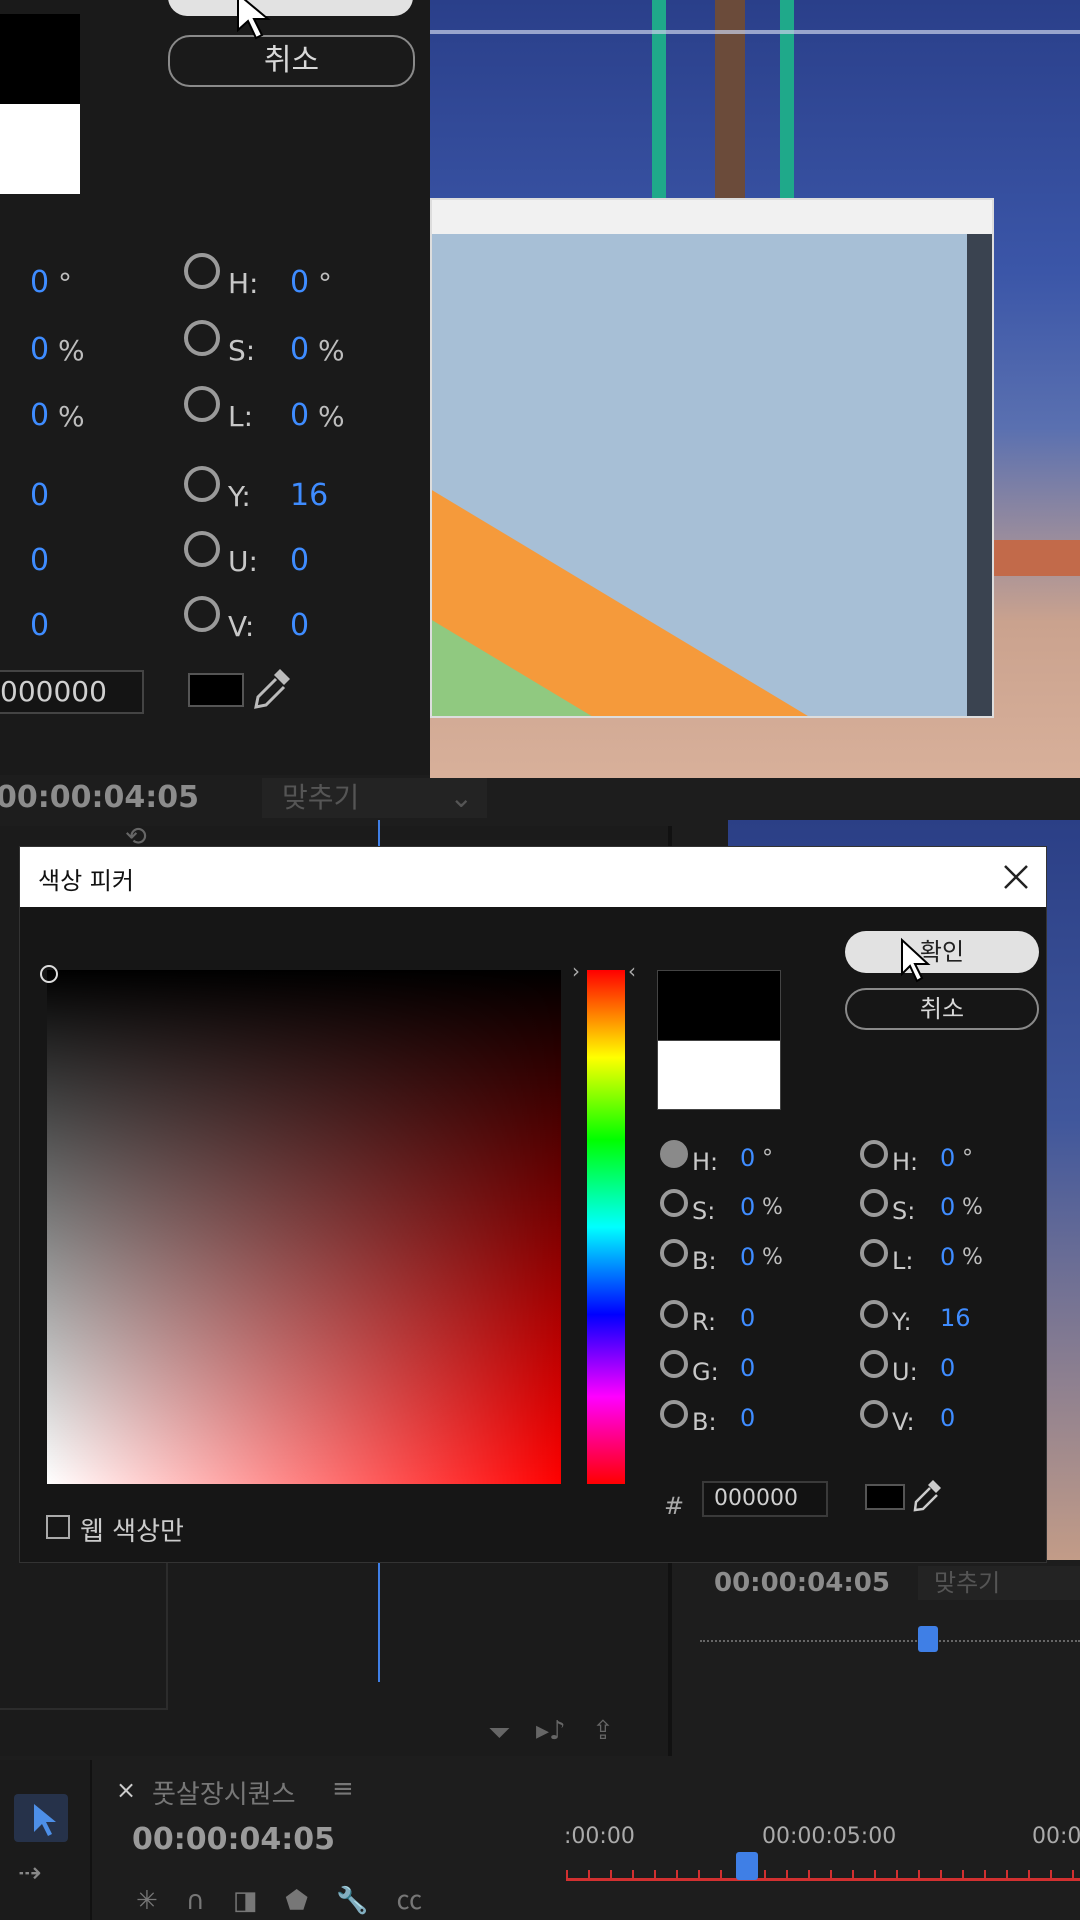 This screenshot has width=1080, height=1920. Describe the element at coordinates (290, 8) in the screenshot. I see `bg-ok-button` at that location.